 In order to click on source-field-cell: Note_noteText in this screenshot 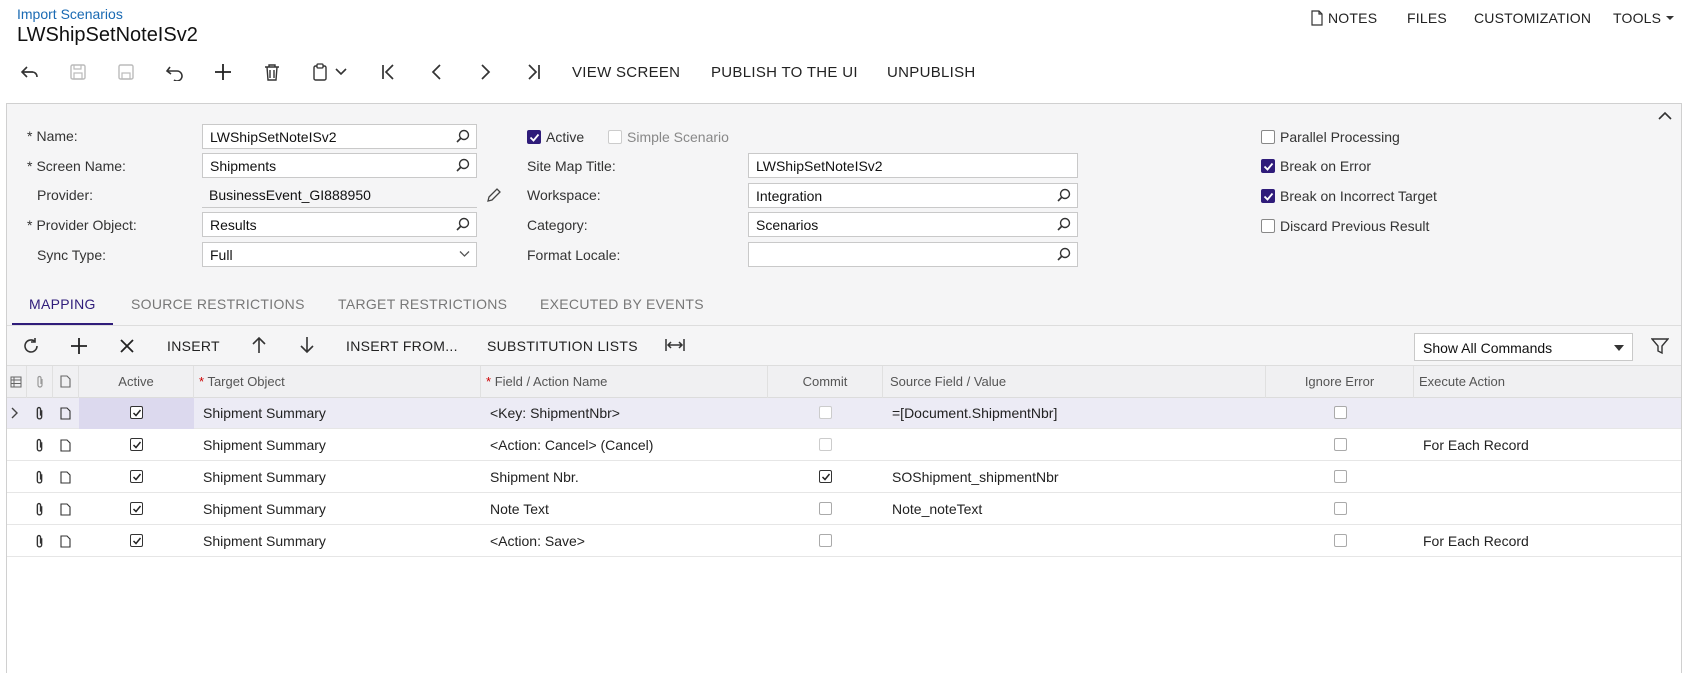, I will do `click(937, 509)`.